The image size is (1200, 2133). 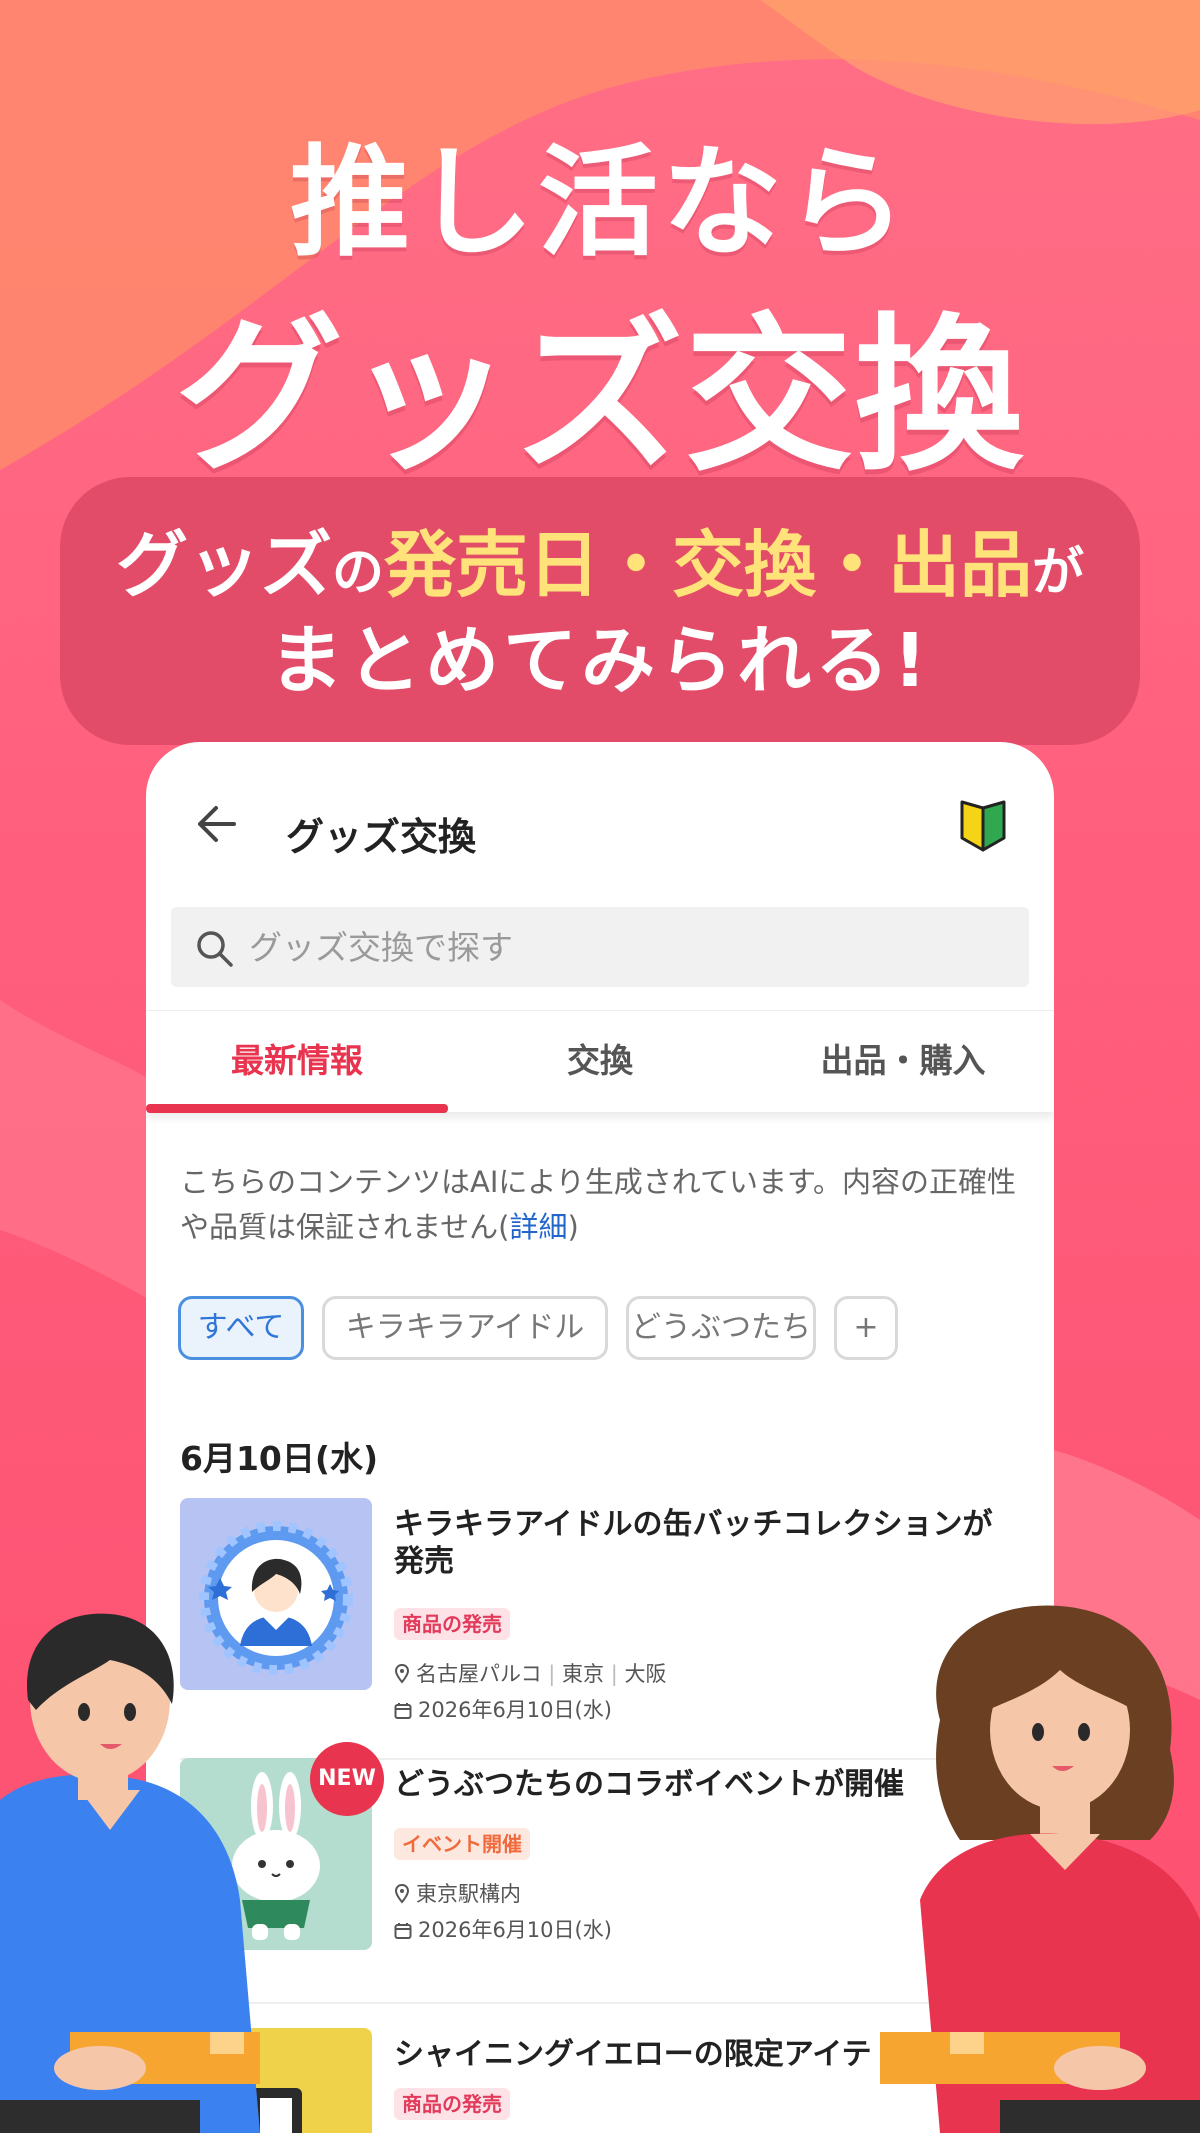 I want to click on bubble-no-text: の, so click(x=357, y=573).